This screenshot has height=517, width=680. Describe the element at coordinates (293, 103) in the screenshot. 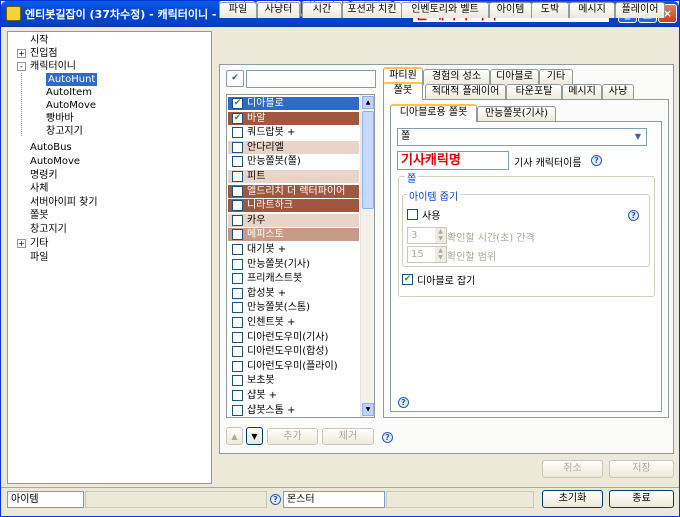

I see `list-item: ✔ 디아블로` at that location.